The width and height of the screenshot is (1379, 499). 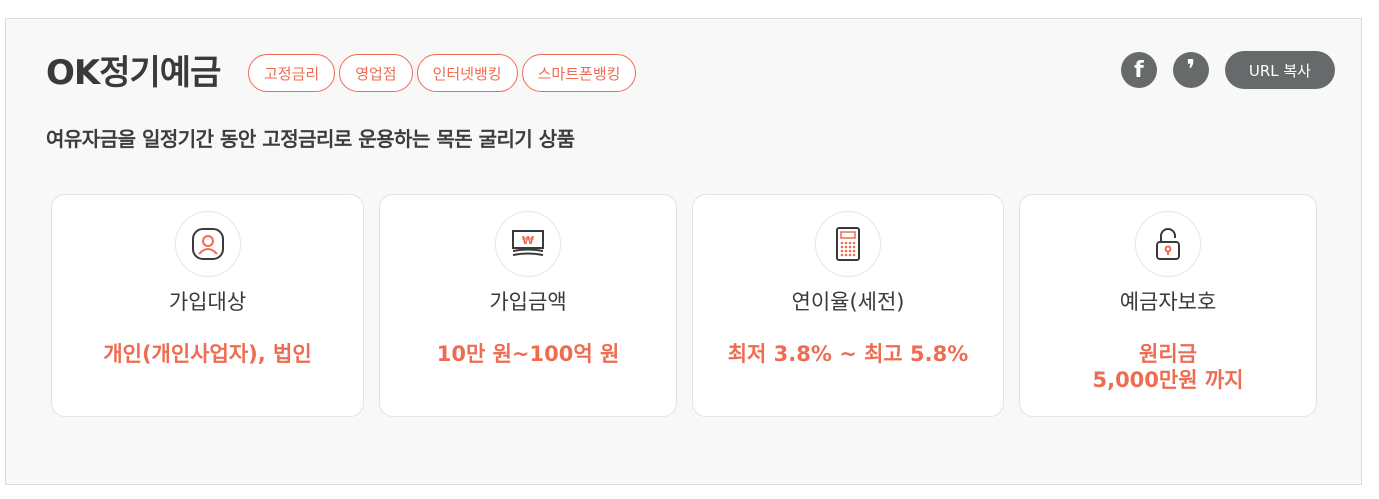 What do you see at coordinates (528, 302) in the screenshot?
I see `card-label: 가입금액` at bounding box center [528, 302].